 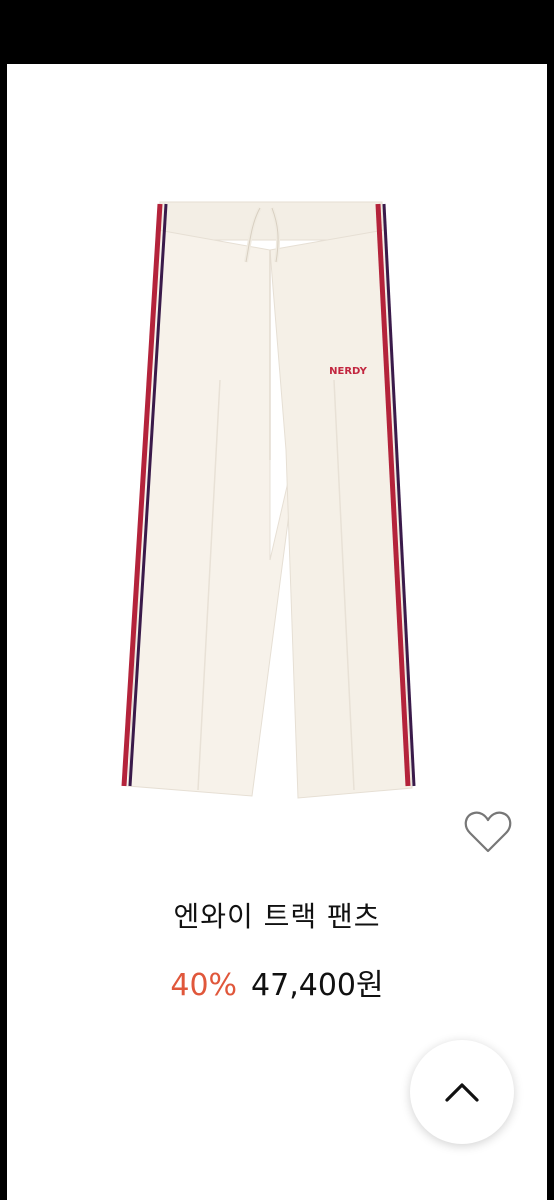 What do you see at coordinates (277, 916) in the screenshot?
I see `product-title: 엔와이 트랙 팬츠` at bounding box center [277, 916].